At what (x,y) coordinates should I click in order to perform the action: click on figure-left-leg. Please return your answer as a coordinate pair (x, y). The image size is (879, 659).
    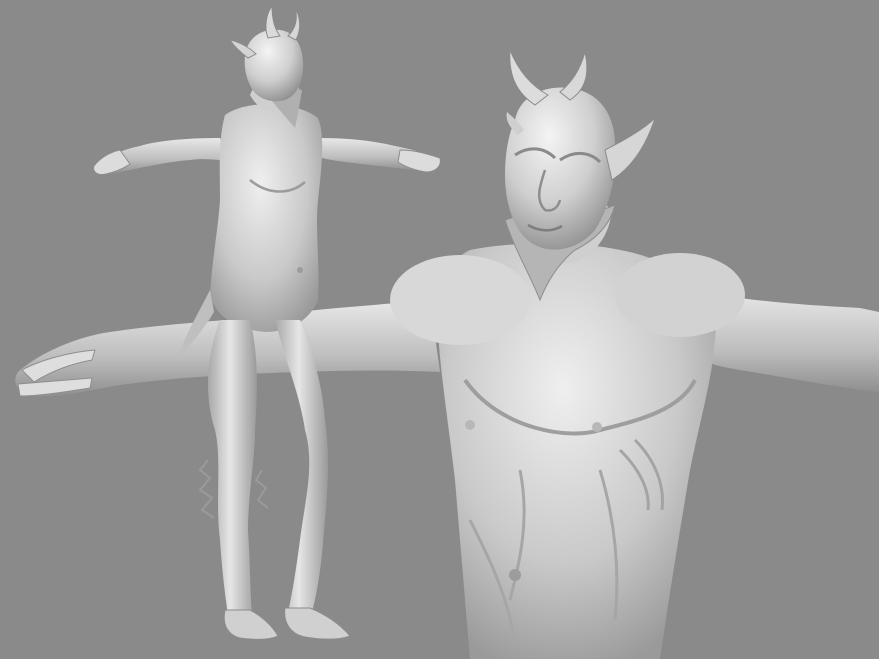
    Looking at the image, I should click on (232, 467).